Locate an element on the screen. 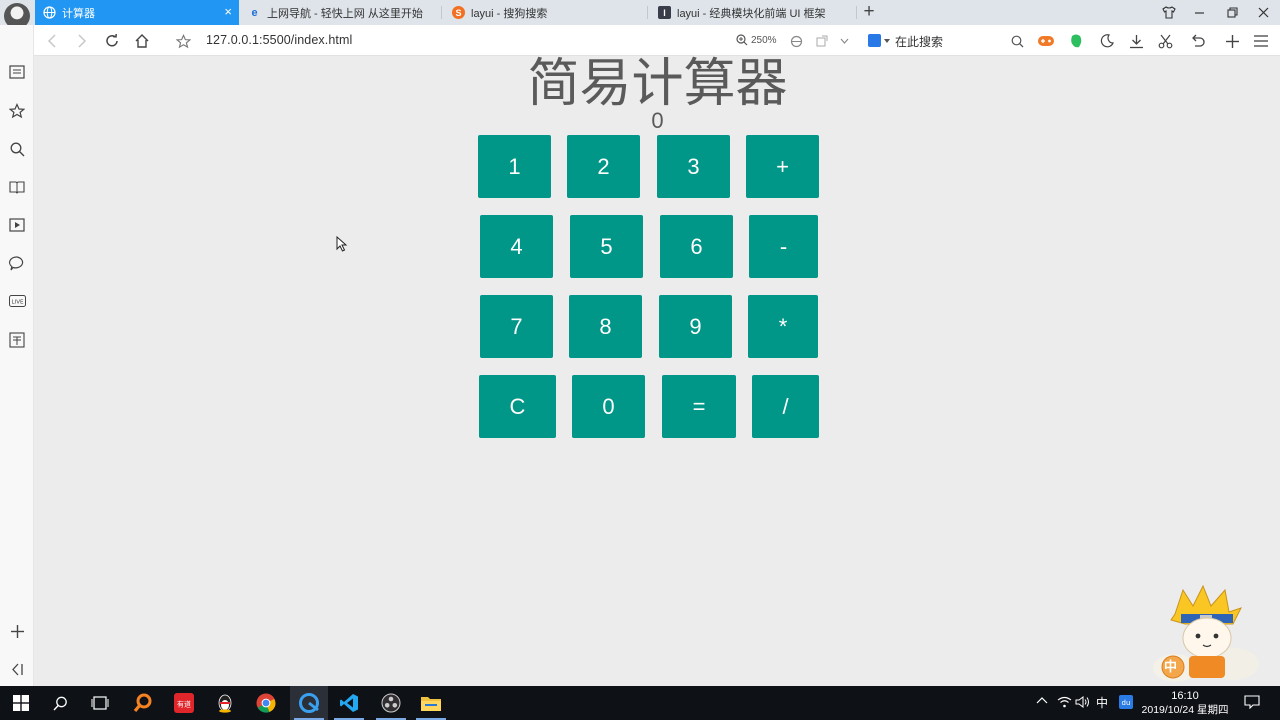 The image size is (1280, 720). key-8: 8 is located at coordinates (605, 326).